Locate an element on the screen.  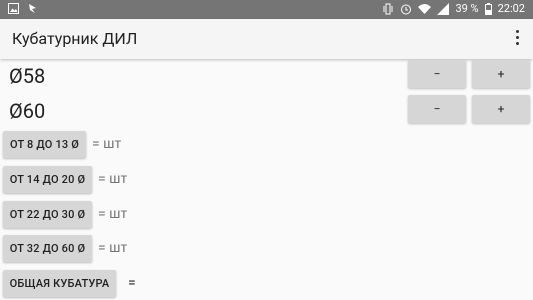
size-label-60: Ø60 is located at coordinates (27, 111).